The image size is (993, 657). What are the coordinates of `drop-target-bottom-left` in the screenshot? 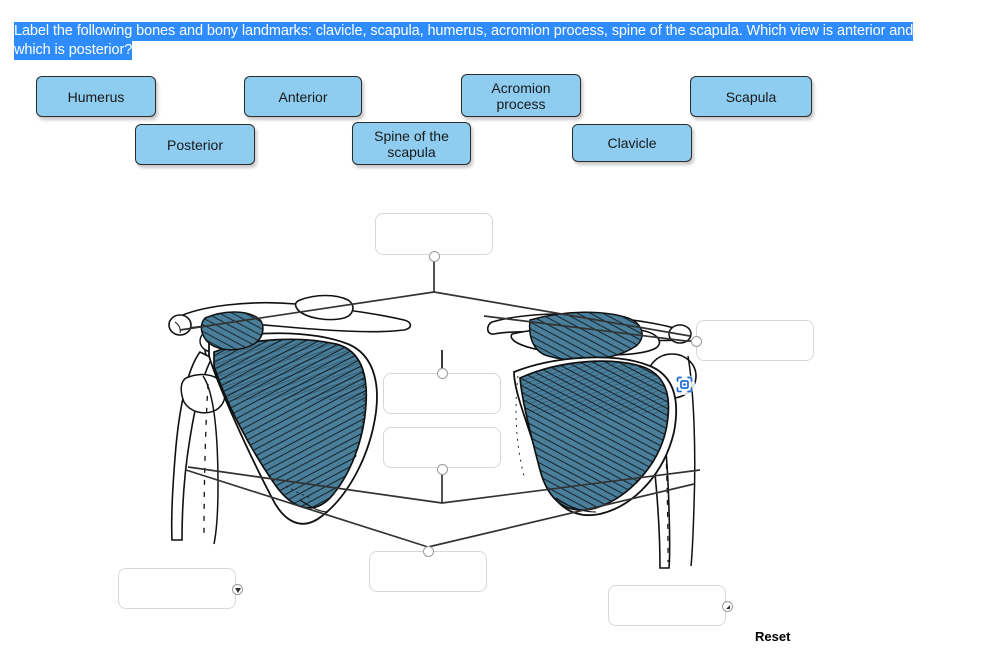 It's located at (180, 588).